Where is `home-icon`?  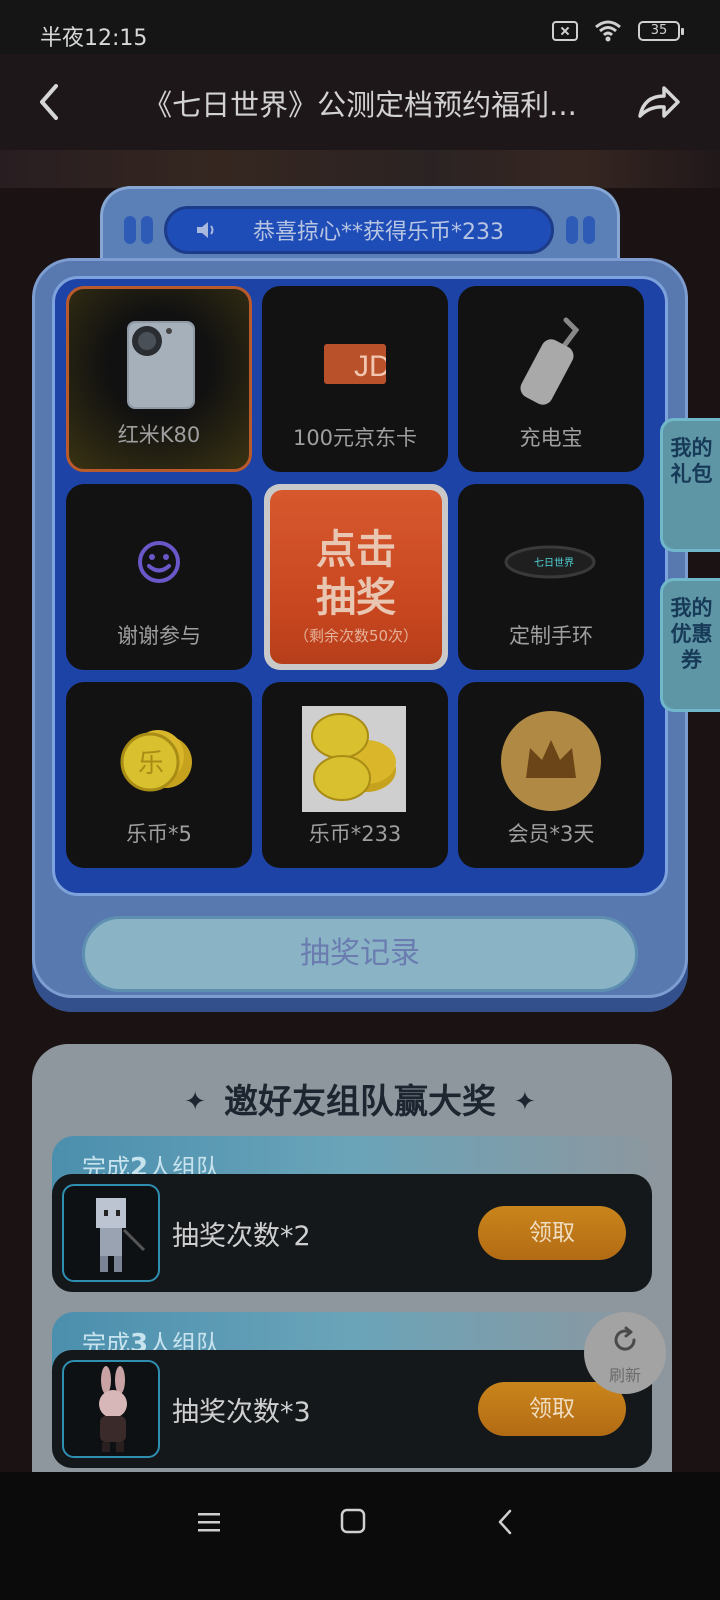
home-icon is located at coordinates (353, 1521).